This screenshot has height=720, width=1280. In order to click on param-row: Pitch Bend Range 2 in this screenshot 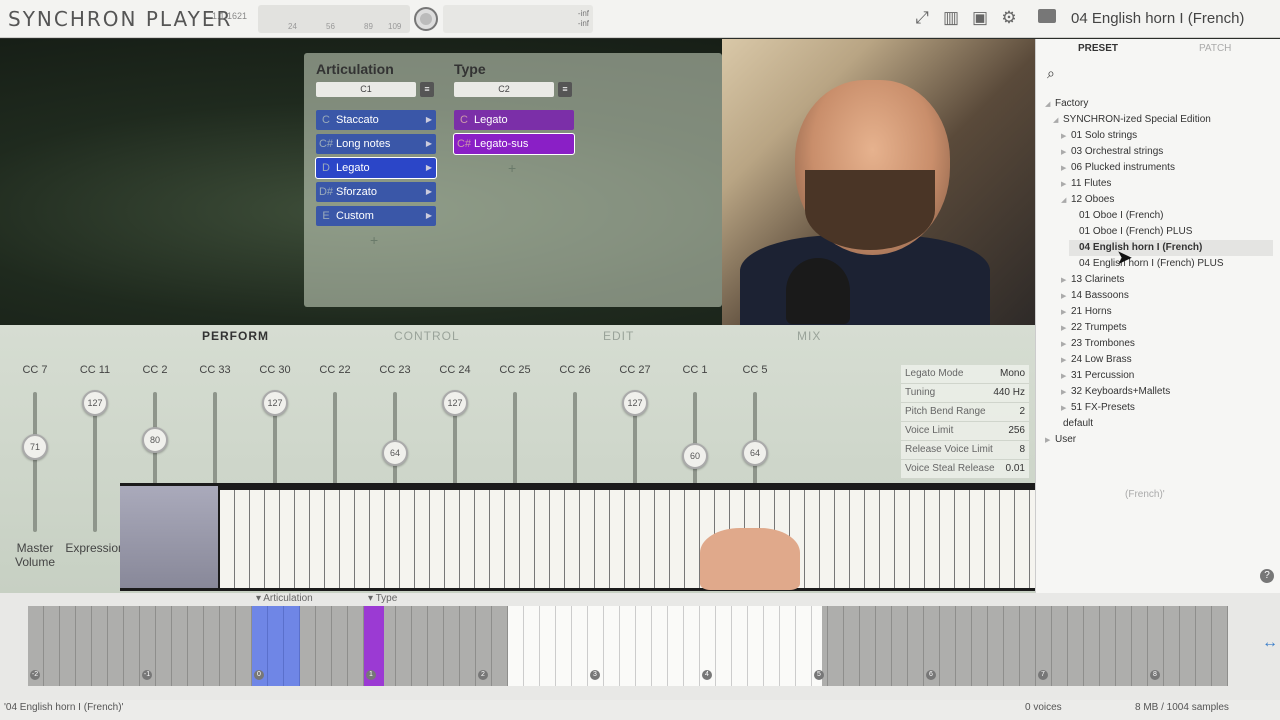, I will do `click(965, 412)`.